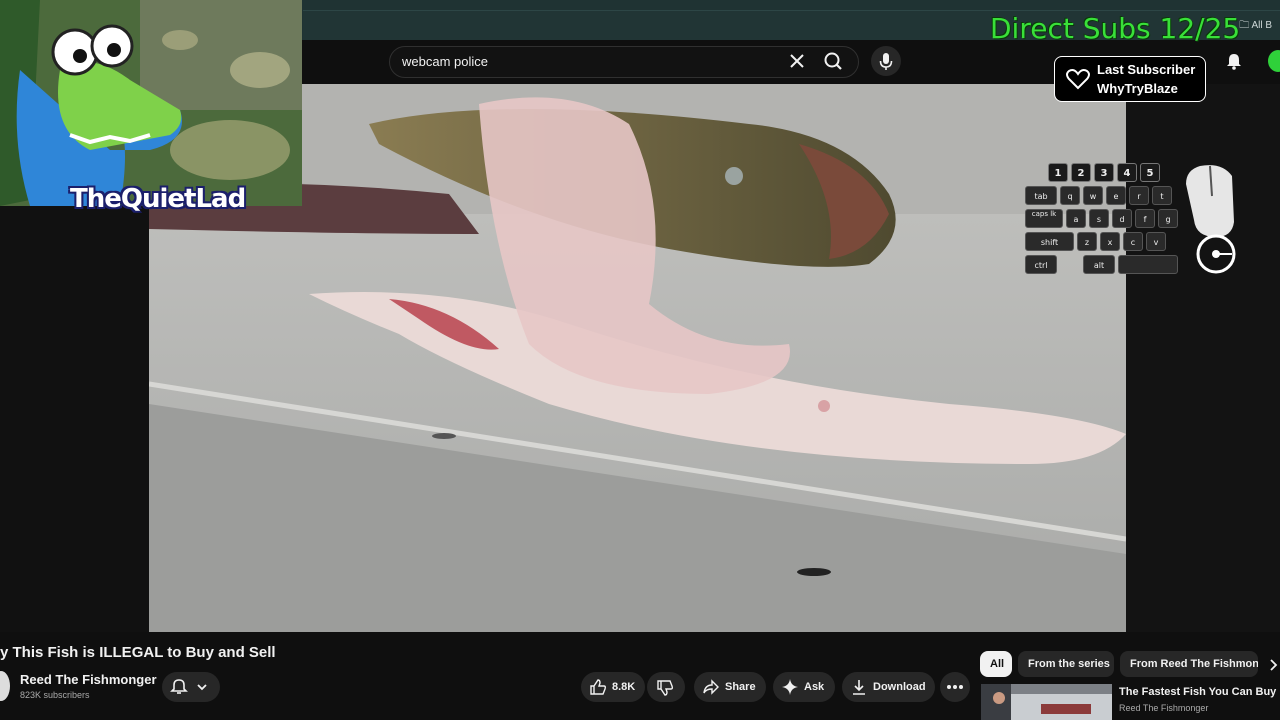 The height and width of the screenshot is (720, 1280). I want to click on folder-icon: 🗀, so click(1244, 25).